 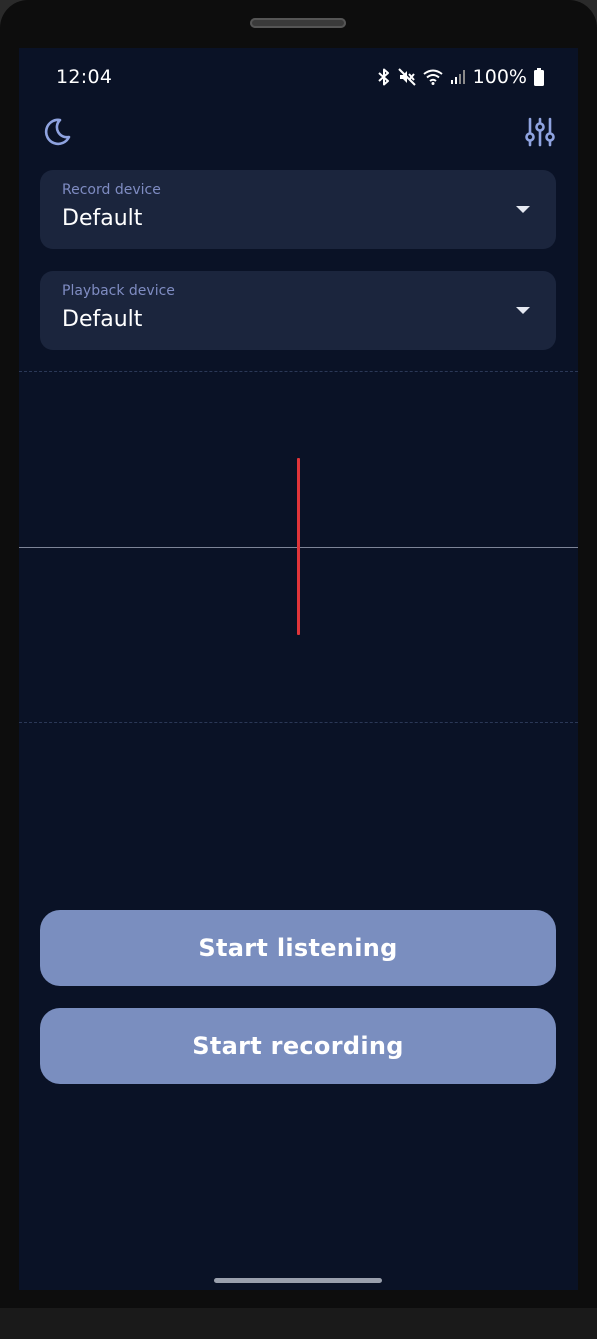 What do you see at coordinates (298, 1280) in the screenshot?
I see `home-indicator` at bounding box center [298, 1280].